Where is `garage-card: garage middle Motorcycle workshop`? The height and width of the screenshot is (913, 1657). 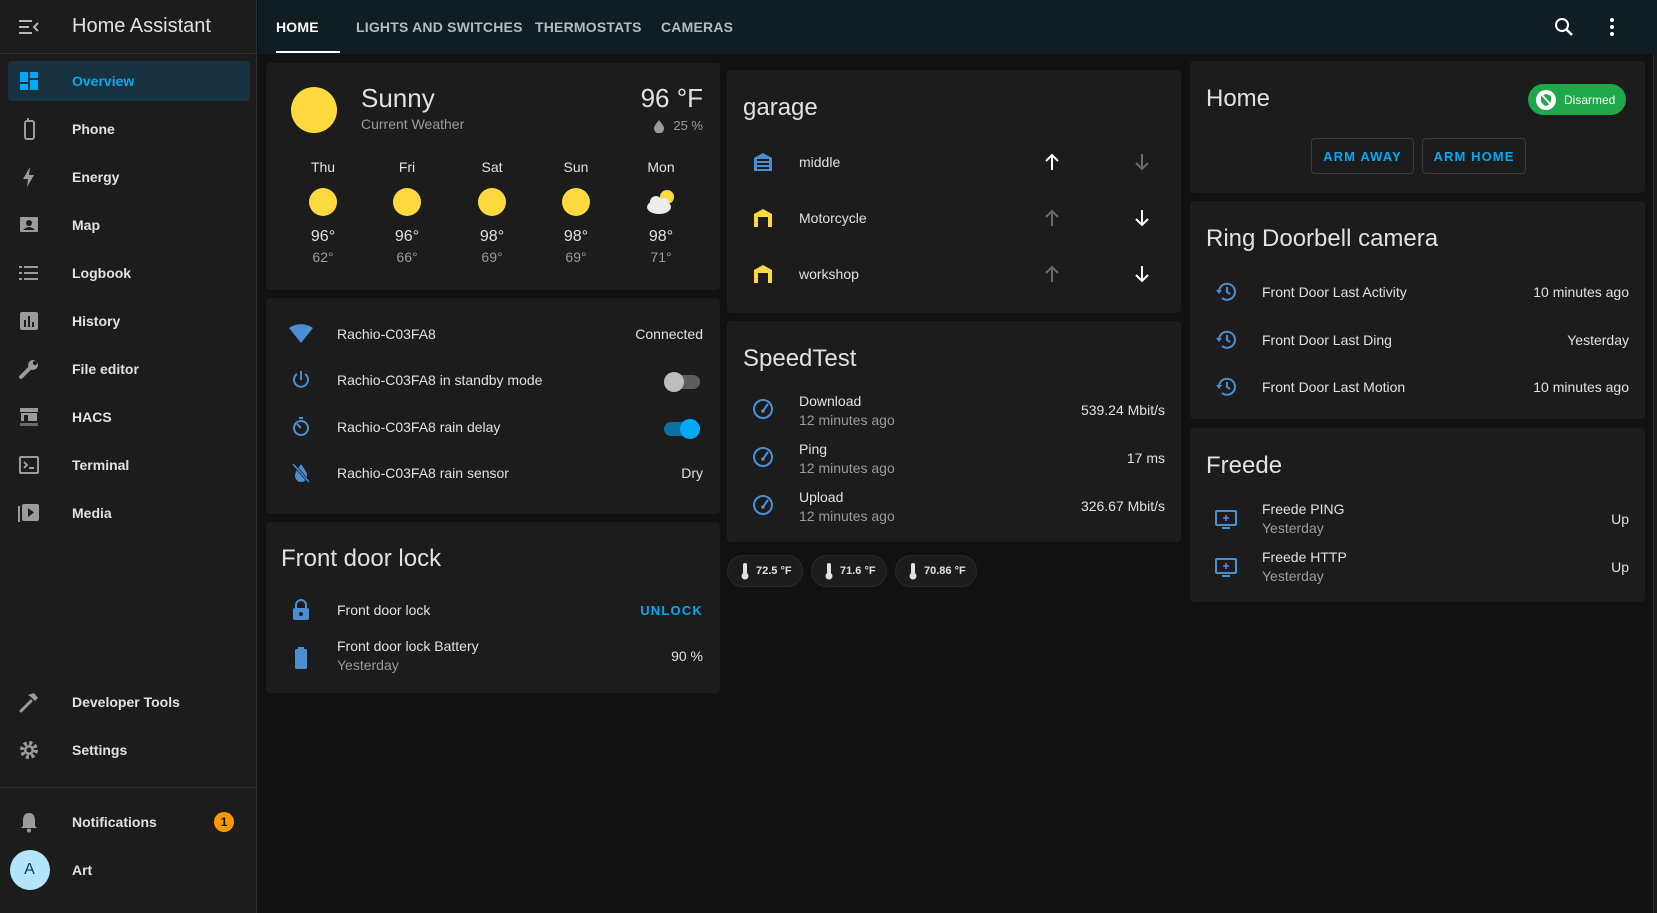
garage-card: garage middle Motorcycle workshop is located at coordinates (954, 191).